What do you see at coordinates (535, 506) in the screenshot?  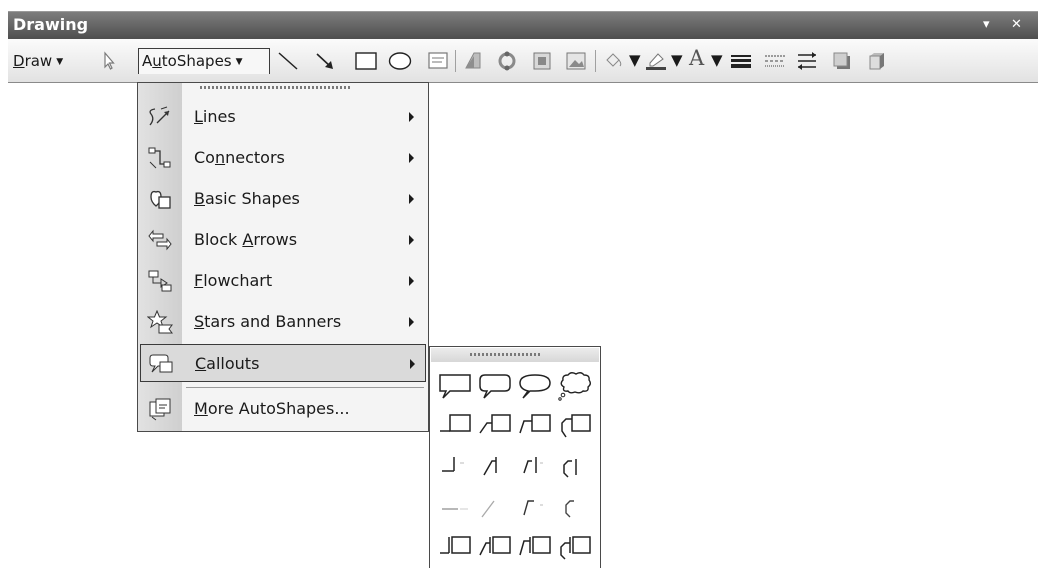 I see `line-callout-3-accent-bar-icon` at bounding box center [535, 506].